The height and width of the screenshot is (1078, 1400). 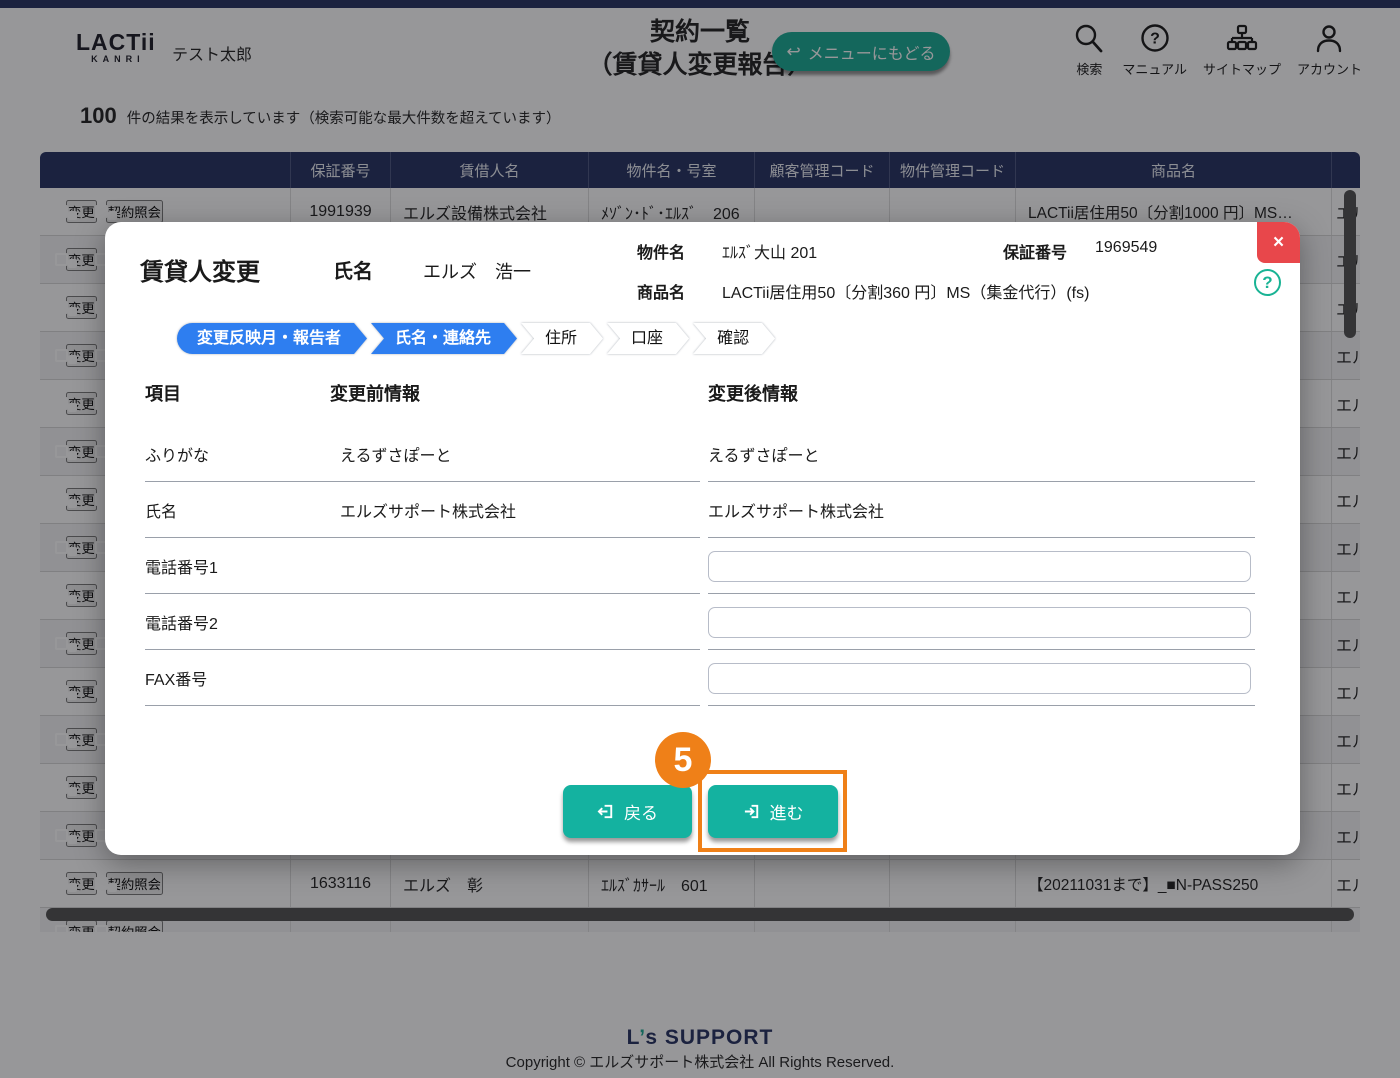 I want to click on form-row-電話番号2: 電話番号2, so click(x=704, y=622).